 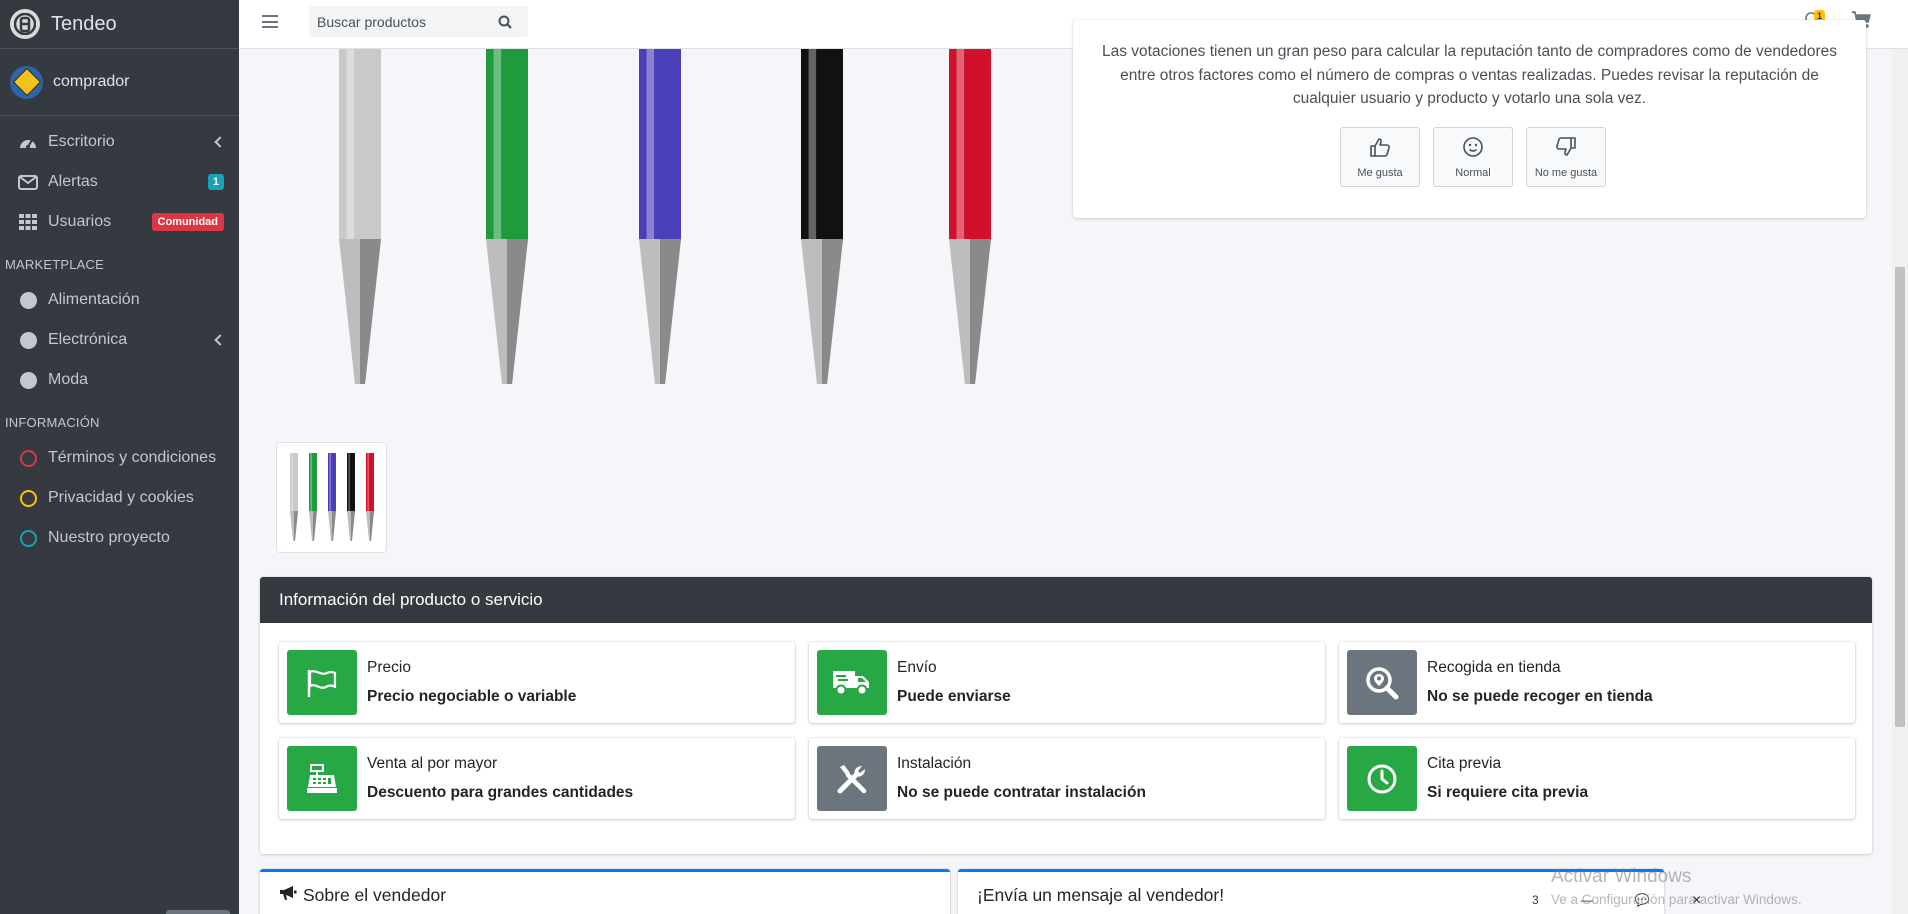 What do you see at coordinates (1473, 172) in the screenshot?
I see `normal-label: Normal` at bounding box center [1473, 172].